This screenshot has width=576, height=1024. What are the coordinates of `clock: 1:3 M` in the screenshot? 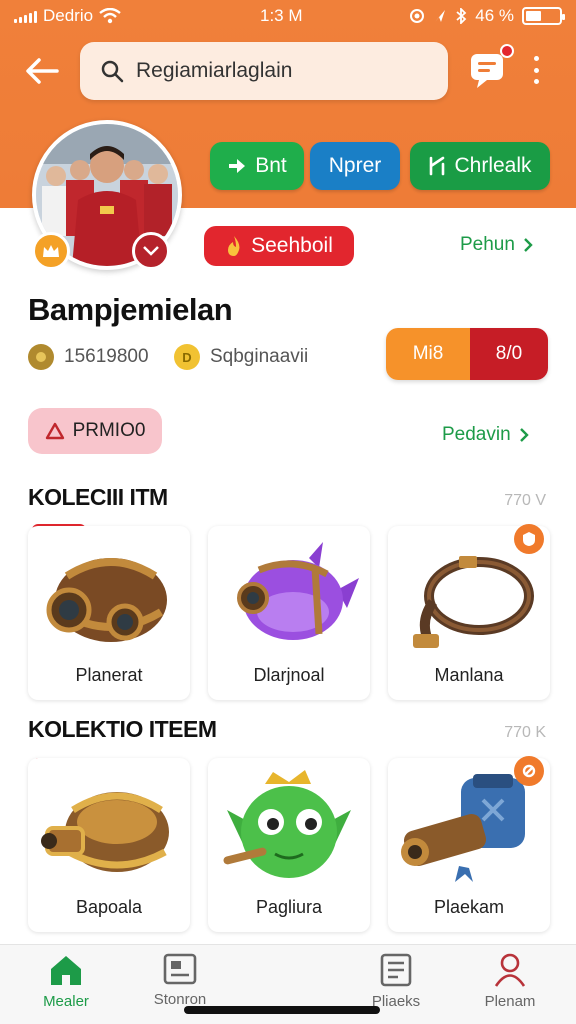 It's located at (281, 15).